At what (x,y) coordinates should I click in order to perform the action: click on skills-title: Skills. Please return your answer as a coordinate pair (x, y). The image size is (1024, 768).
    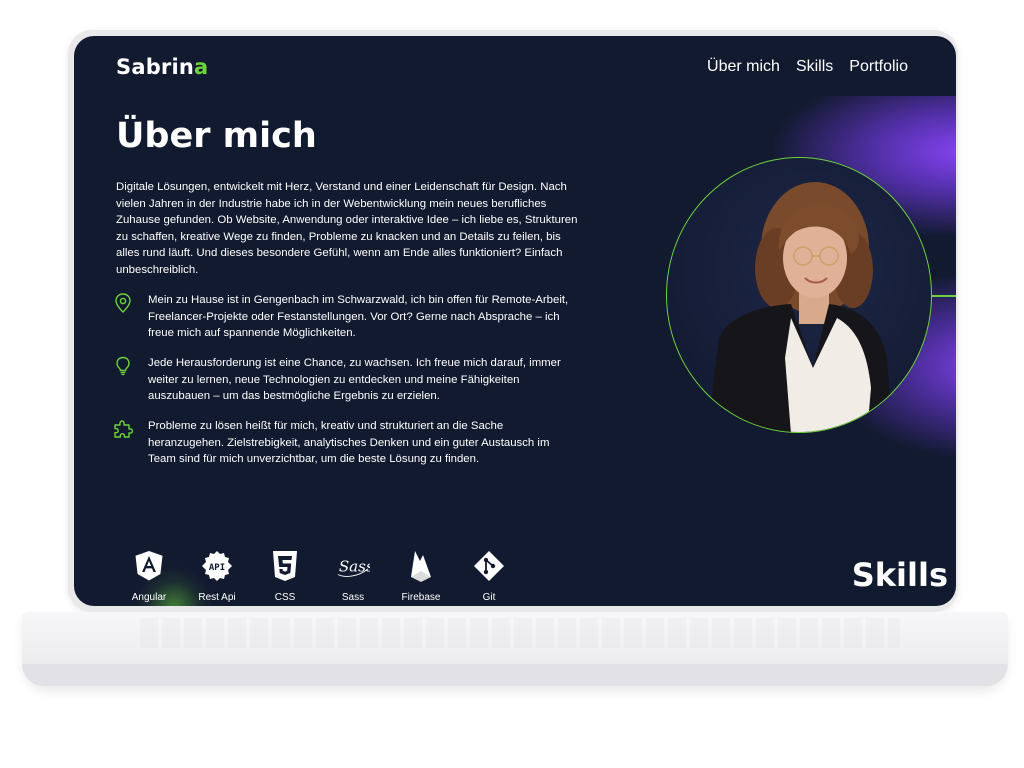
    Looking at the image, I should click on (899, 575).